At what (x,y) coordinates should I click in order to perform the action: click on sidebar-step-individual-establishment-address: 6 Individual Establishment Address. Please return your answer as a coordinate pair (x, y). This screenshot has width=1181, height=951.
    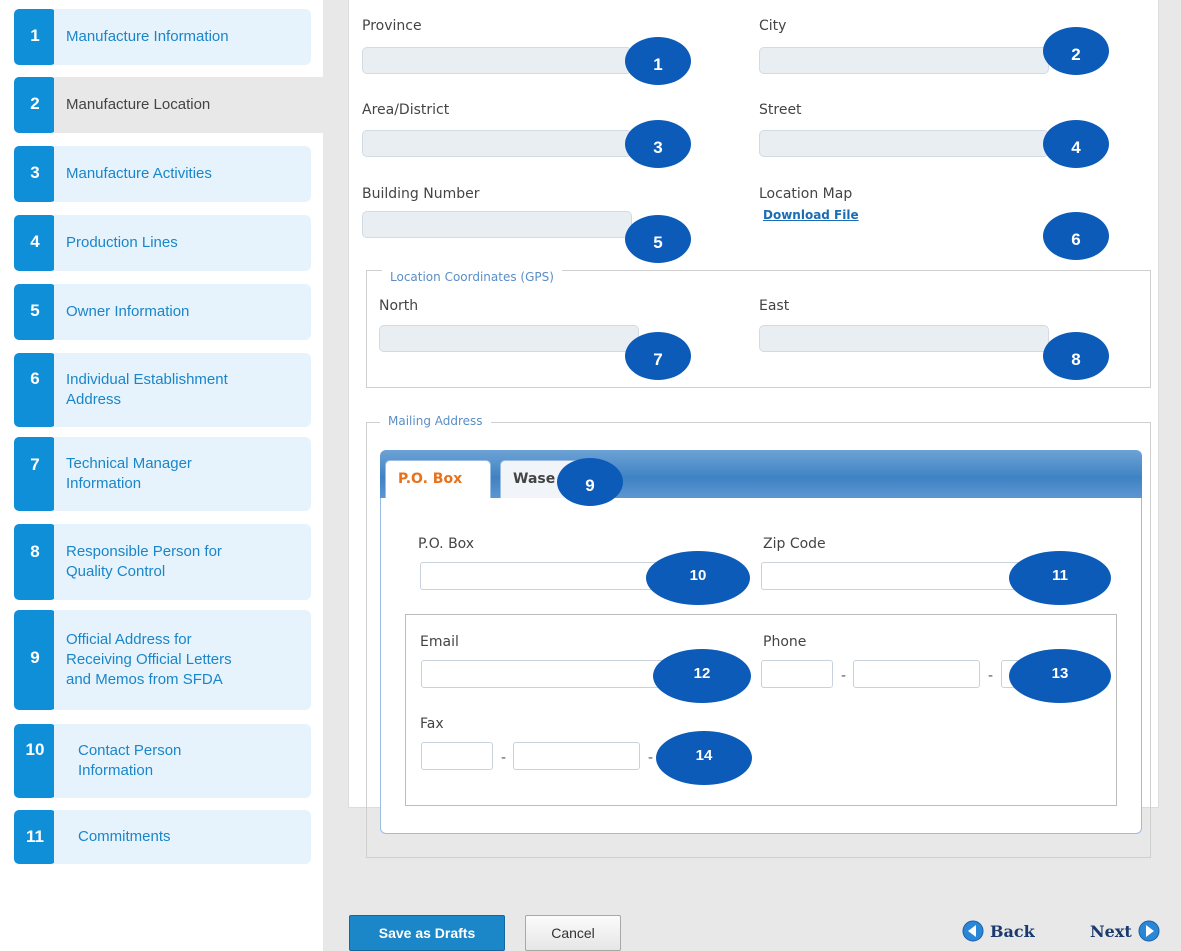
    Looking at the image, I should click on (162, 390).